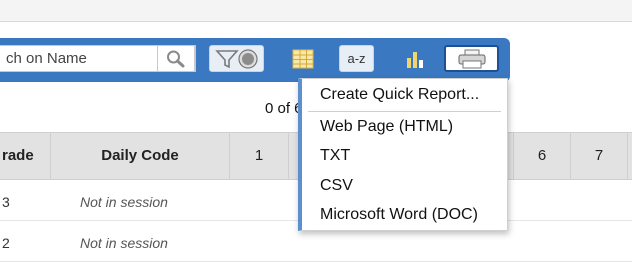 This screenshot has height=262, width=632. I want to click on grade-cell: 3, so click(6, 202).